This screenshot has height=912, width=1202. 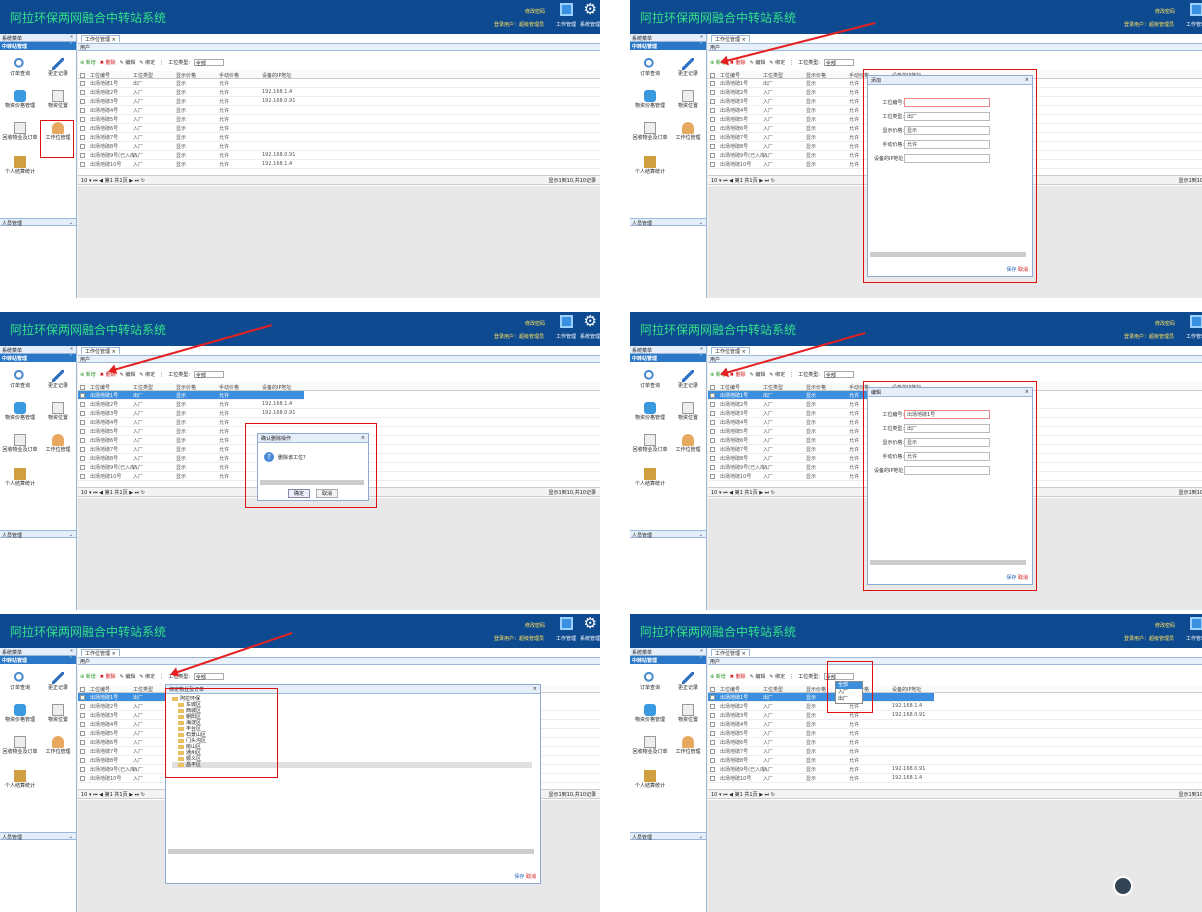 What do you see at coordinates (738, 677) in the screenshot?
I see `delete-button: ✖ 删除` at bounding box center [738, 677].